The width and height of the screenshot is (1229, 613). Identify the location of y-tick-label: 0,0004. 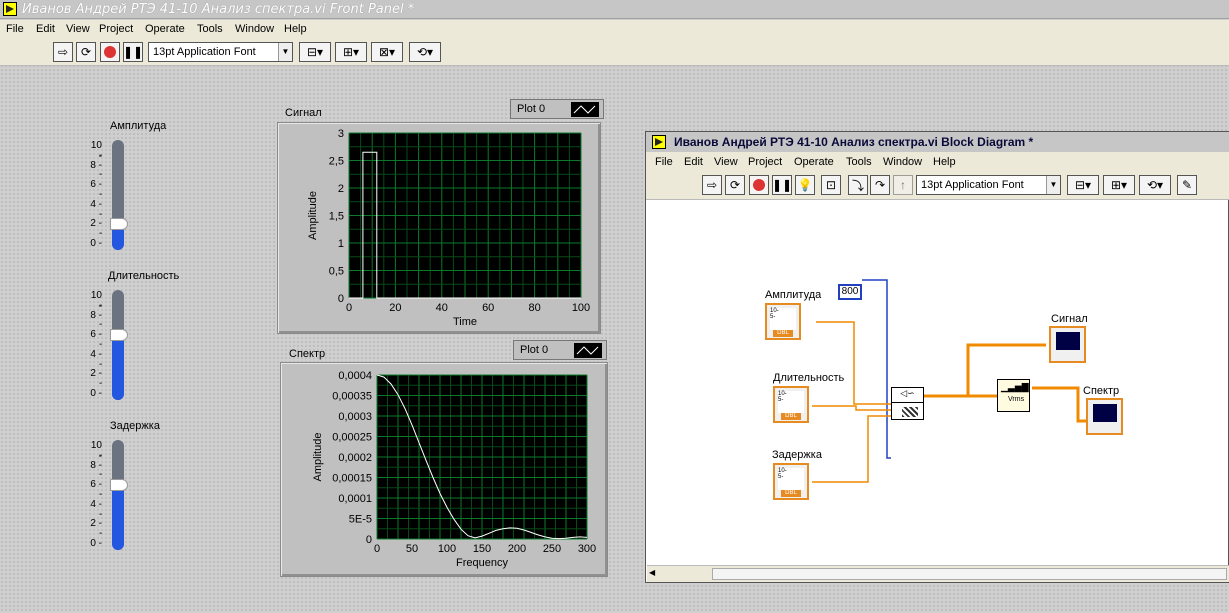
(355, 376).